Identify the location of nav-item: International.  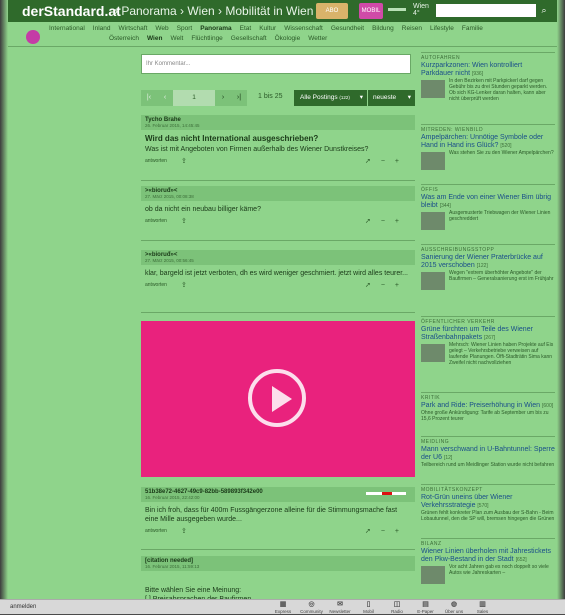
(67, 28).